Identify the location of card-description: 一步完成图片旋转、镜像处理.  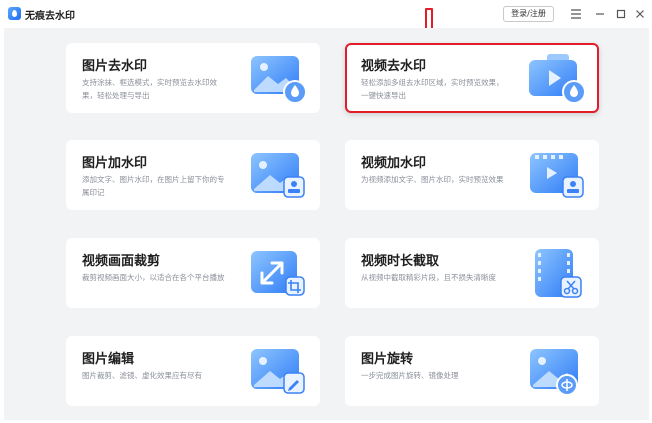
(410, 375).